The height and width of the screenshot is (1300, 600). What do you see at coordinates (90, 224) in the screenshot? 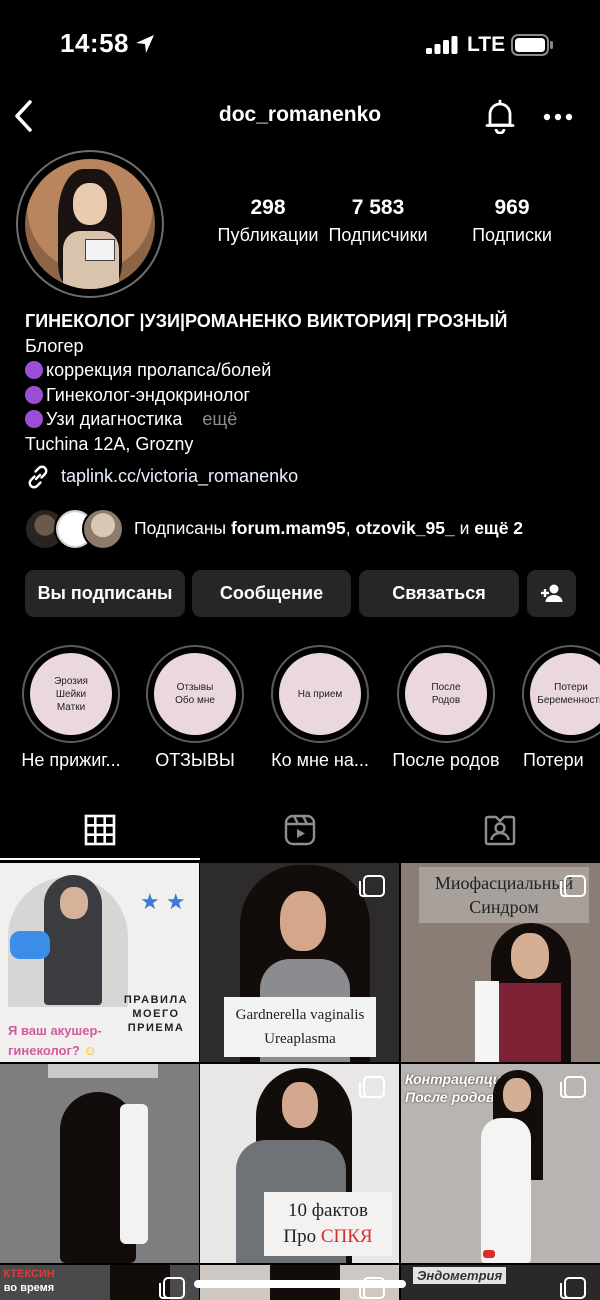
I see `profile-avatar` at bounding box center [90, 224].